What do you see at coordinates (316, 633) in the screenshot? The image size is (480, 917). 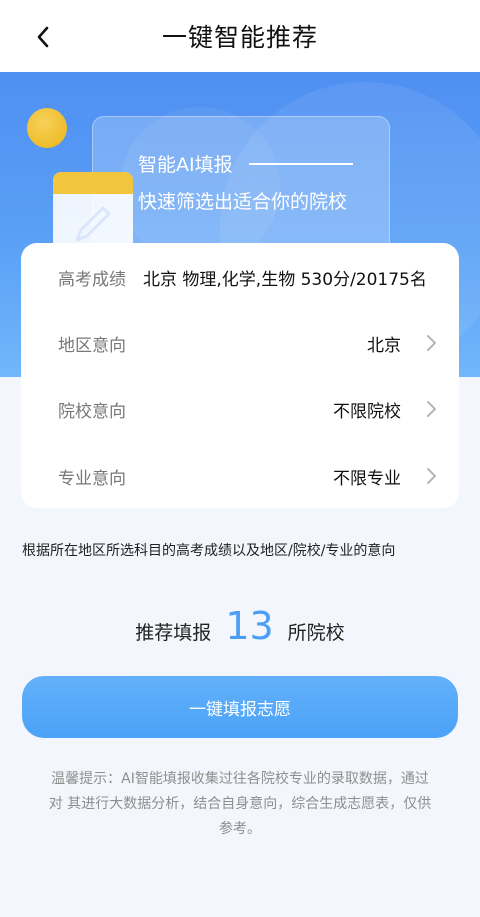 I see `recommend-suffix: 所院校` at bounding box center [316, 633].